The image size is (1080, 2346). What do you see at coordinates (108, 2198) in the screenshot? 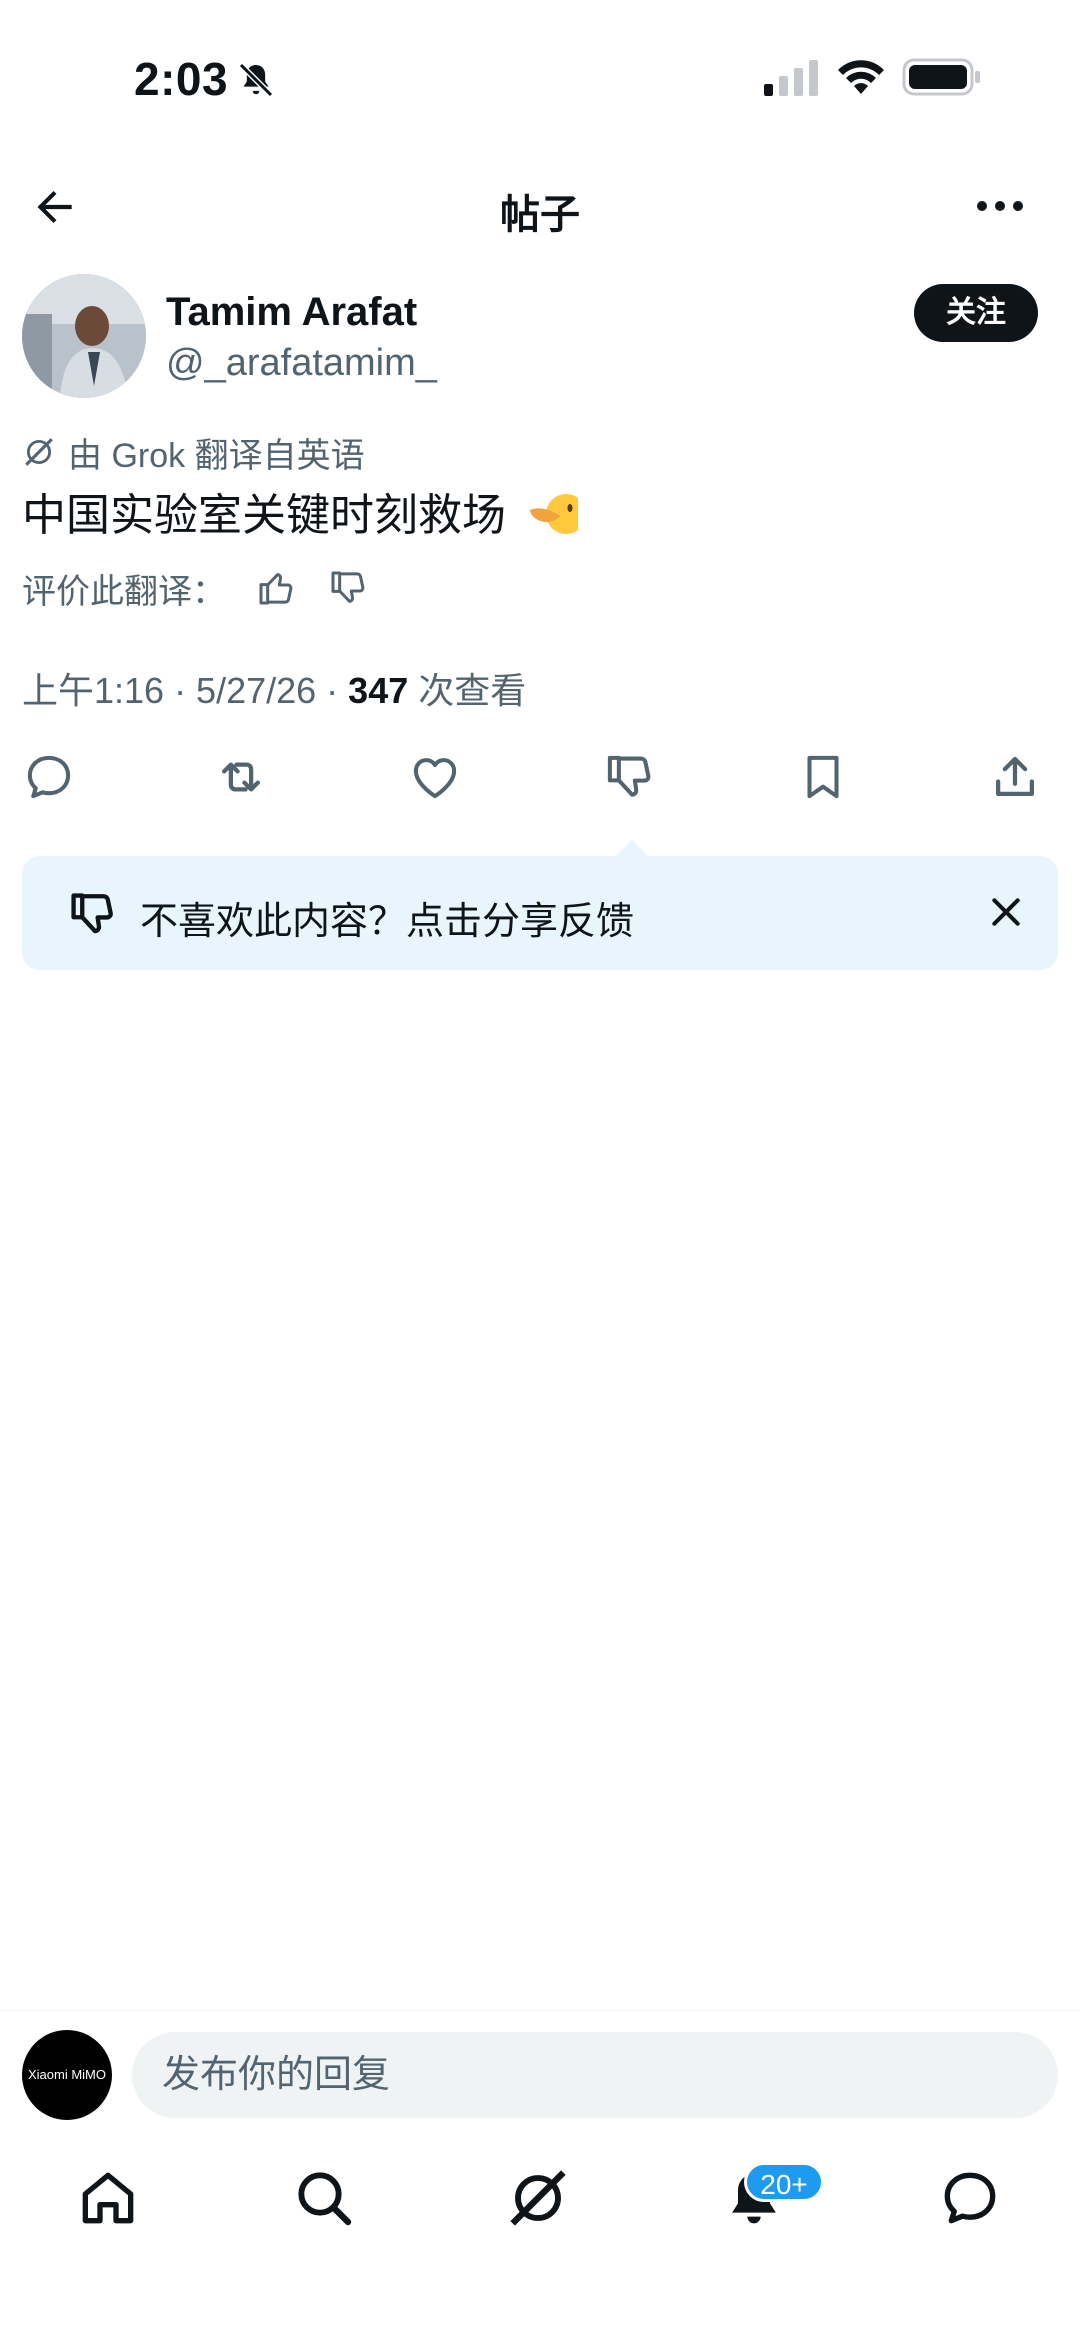
I see `home-icon` at bounding box center [108, 2198].